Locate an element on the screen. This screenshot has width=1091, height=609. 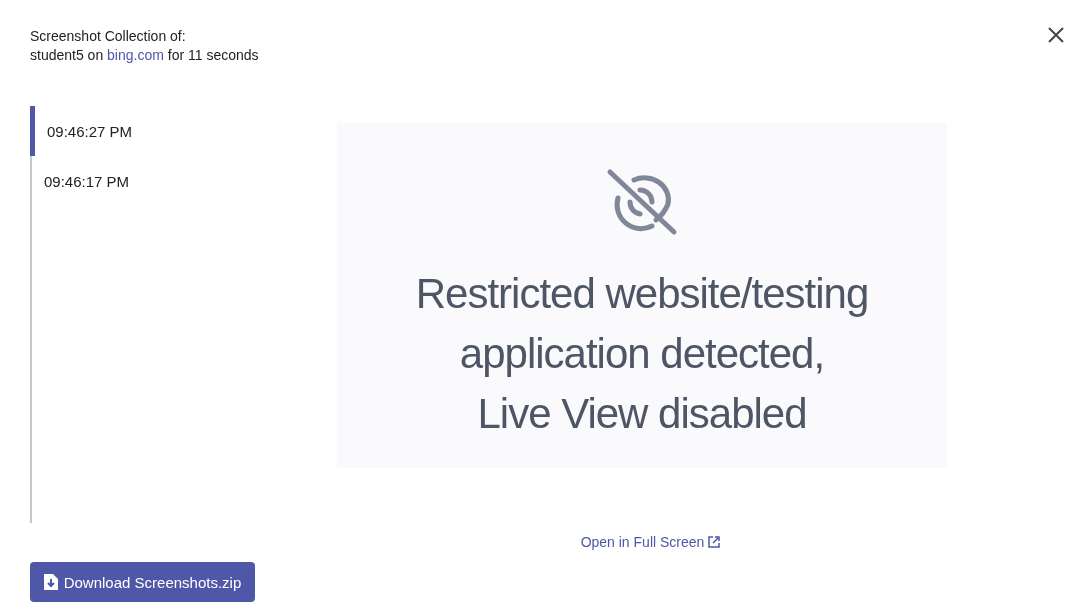
timeline-item: 09:46:27 PM is located at coordinates (81, 131).